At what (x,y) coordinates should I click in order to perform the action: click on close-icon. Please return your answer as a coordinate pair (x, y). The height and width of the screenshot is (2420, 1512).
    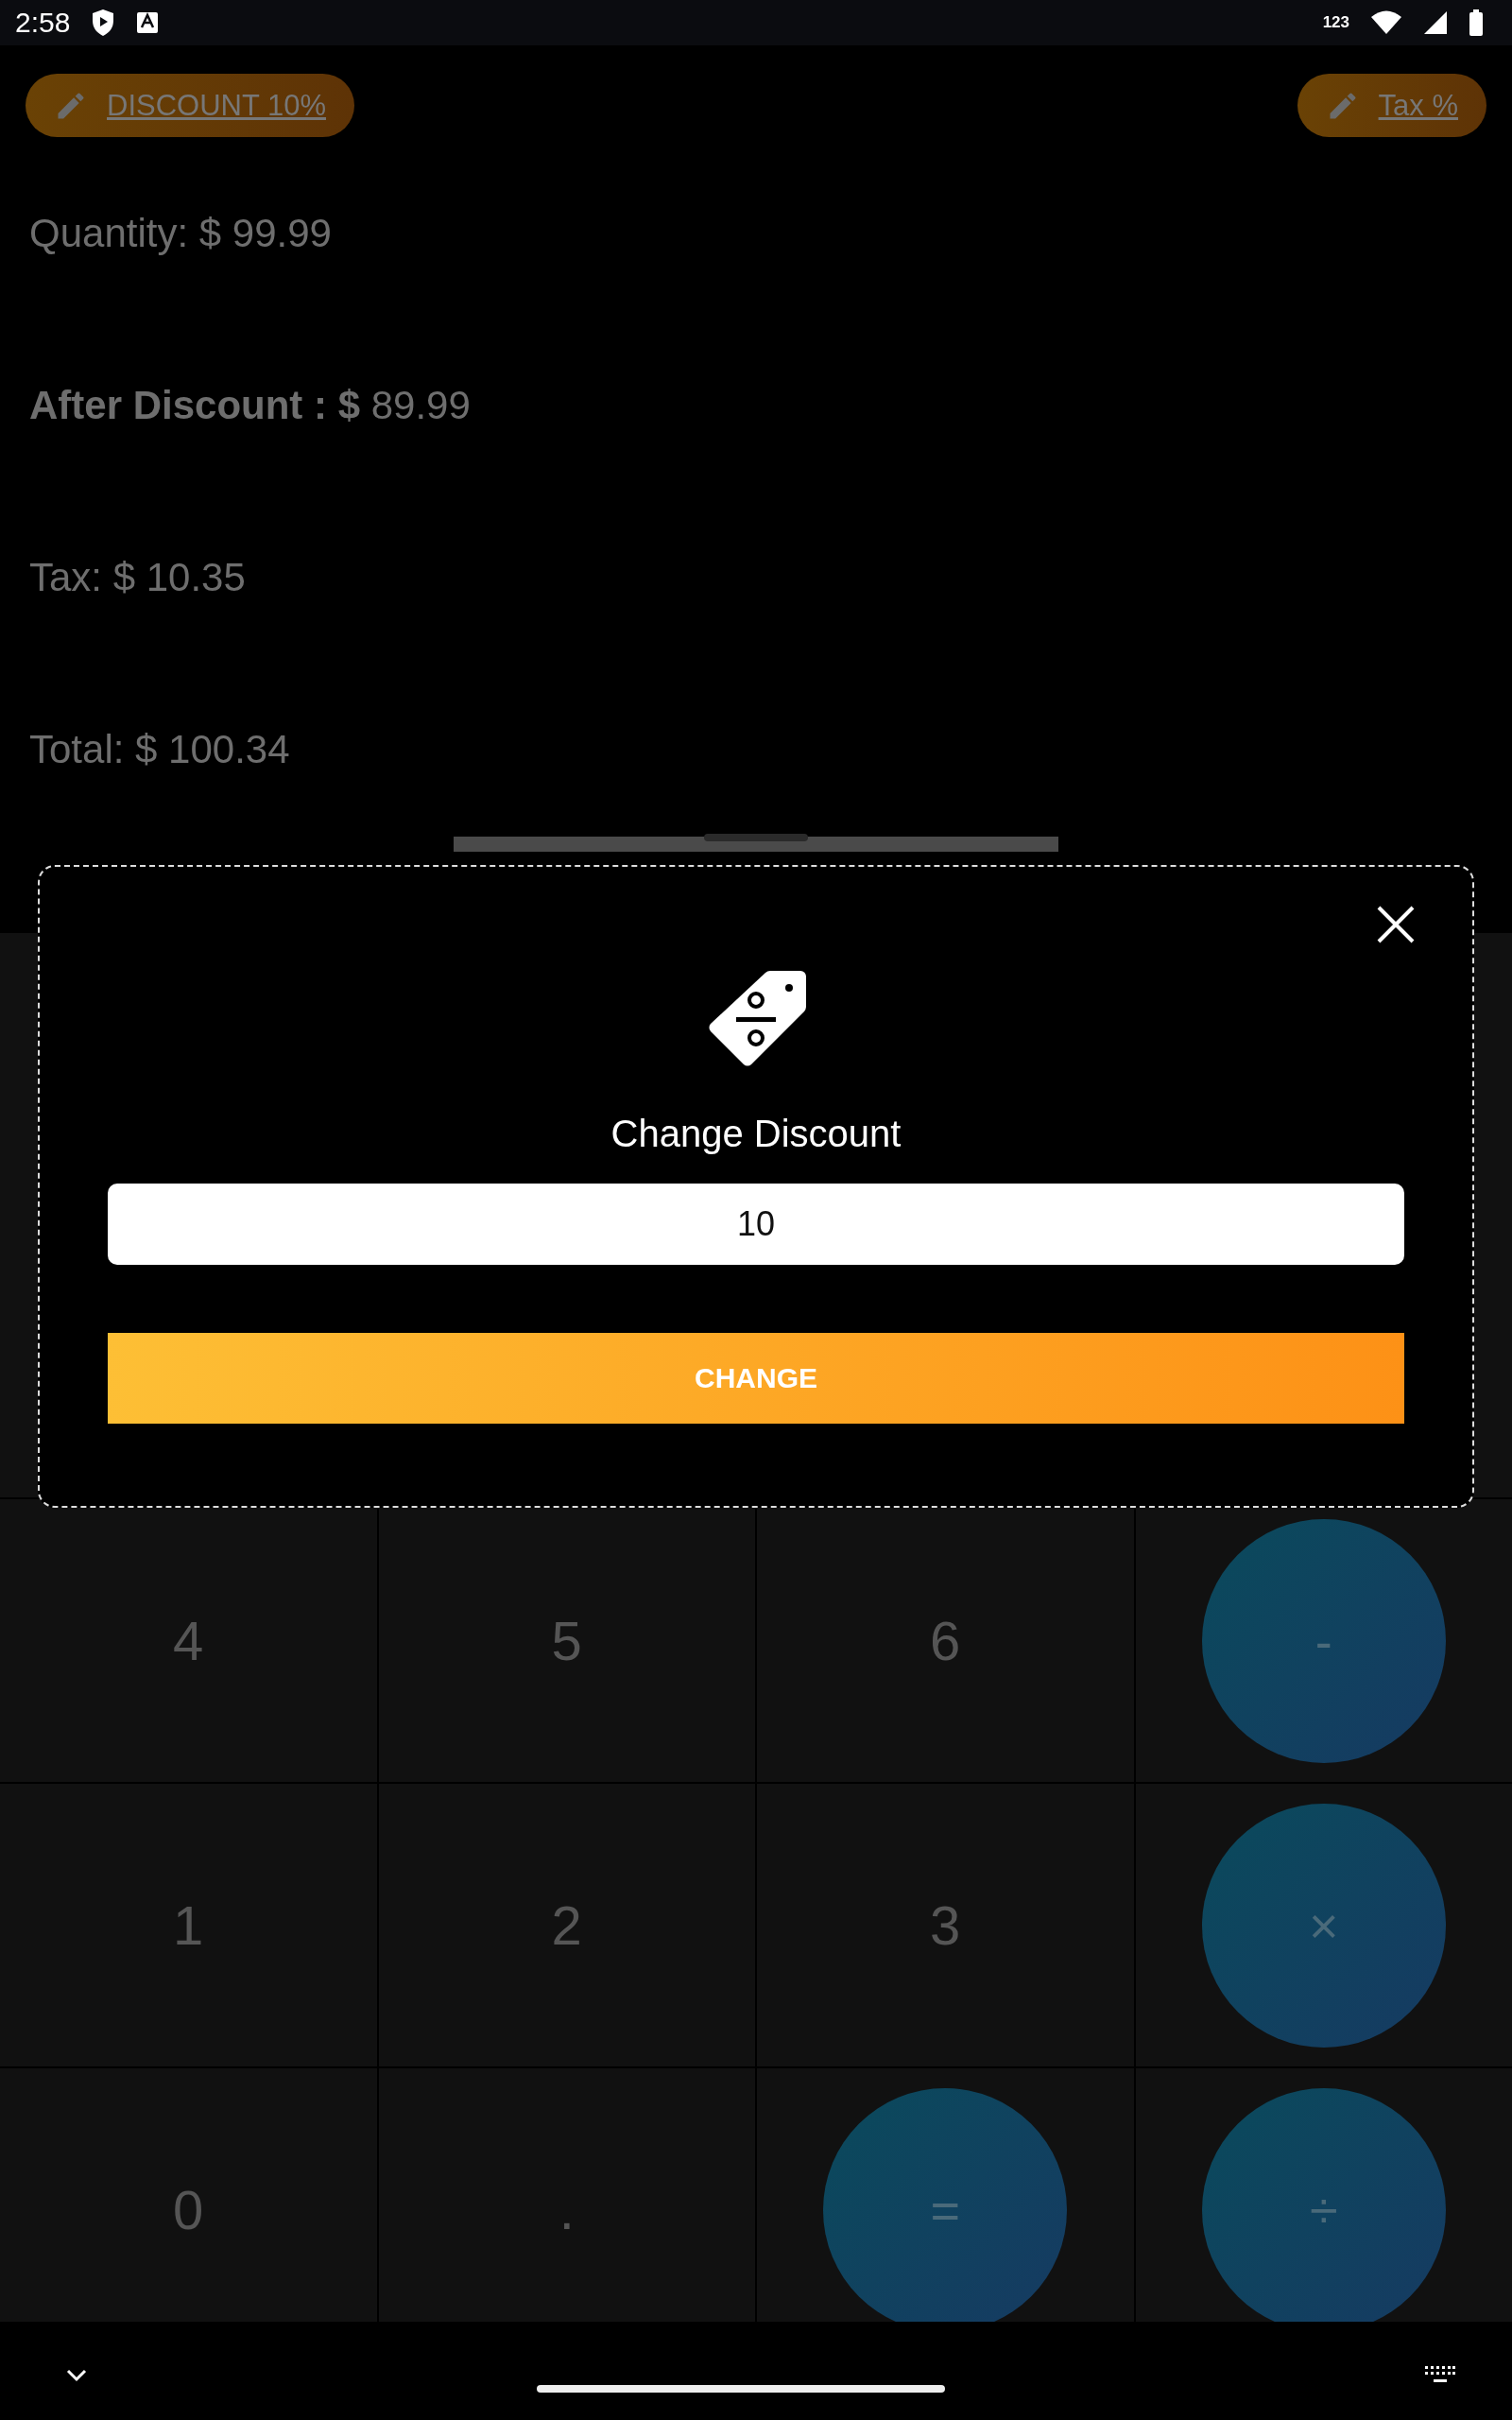
    Looking at the image, I should click on (1396, 924).